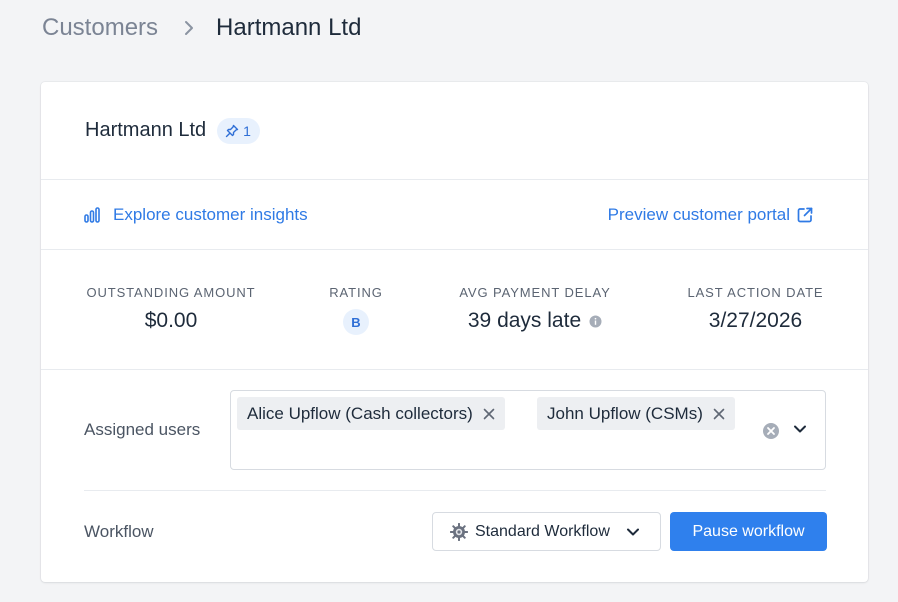 This screenshot has height=602, width=898. What do you see at coordinates (201, 28) in the screenshot?
I see `breadcrumb: Customers Hartmann Ltd` at bounding box center [201, 28].